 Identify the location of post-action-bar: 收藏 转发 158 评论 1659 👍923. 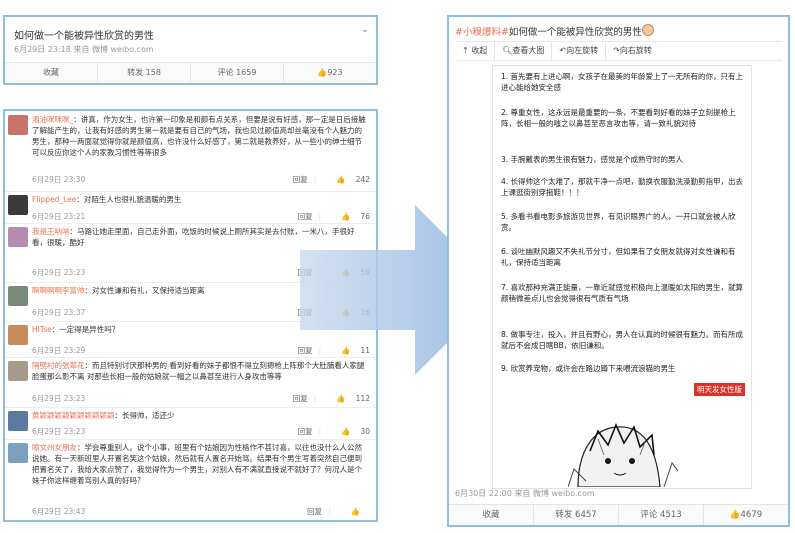
(190, 72).